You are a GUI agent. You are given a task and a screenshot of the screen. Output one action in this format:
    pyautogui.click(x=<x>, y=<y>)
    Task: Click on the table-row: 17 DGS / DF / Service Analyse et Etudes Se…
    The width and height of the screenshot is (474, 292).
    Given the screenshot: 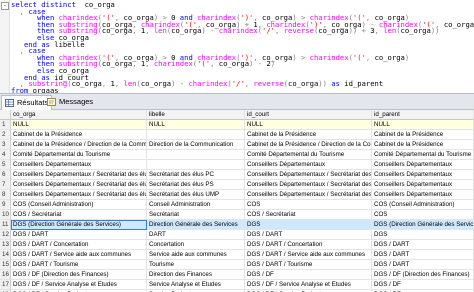 What is the action you would take?
    pyautogui.click(x=237, y=285)
    